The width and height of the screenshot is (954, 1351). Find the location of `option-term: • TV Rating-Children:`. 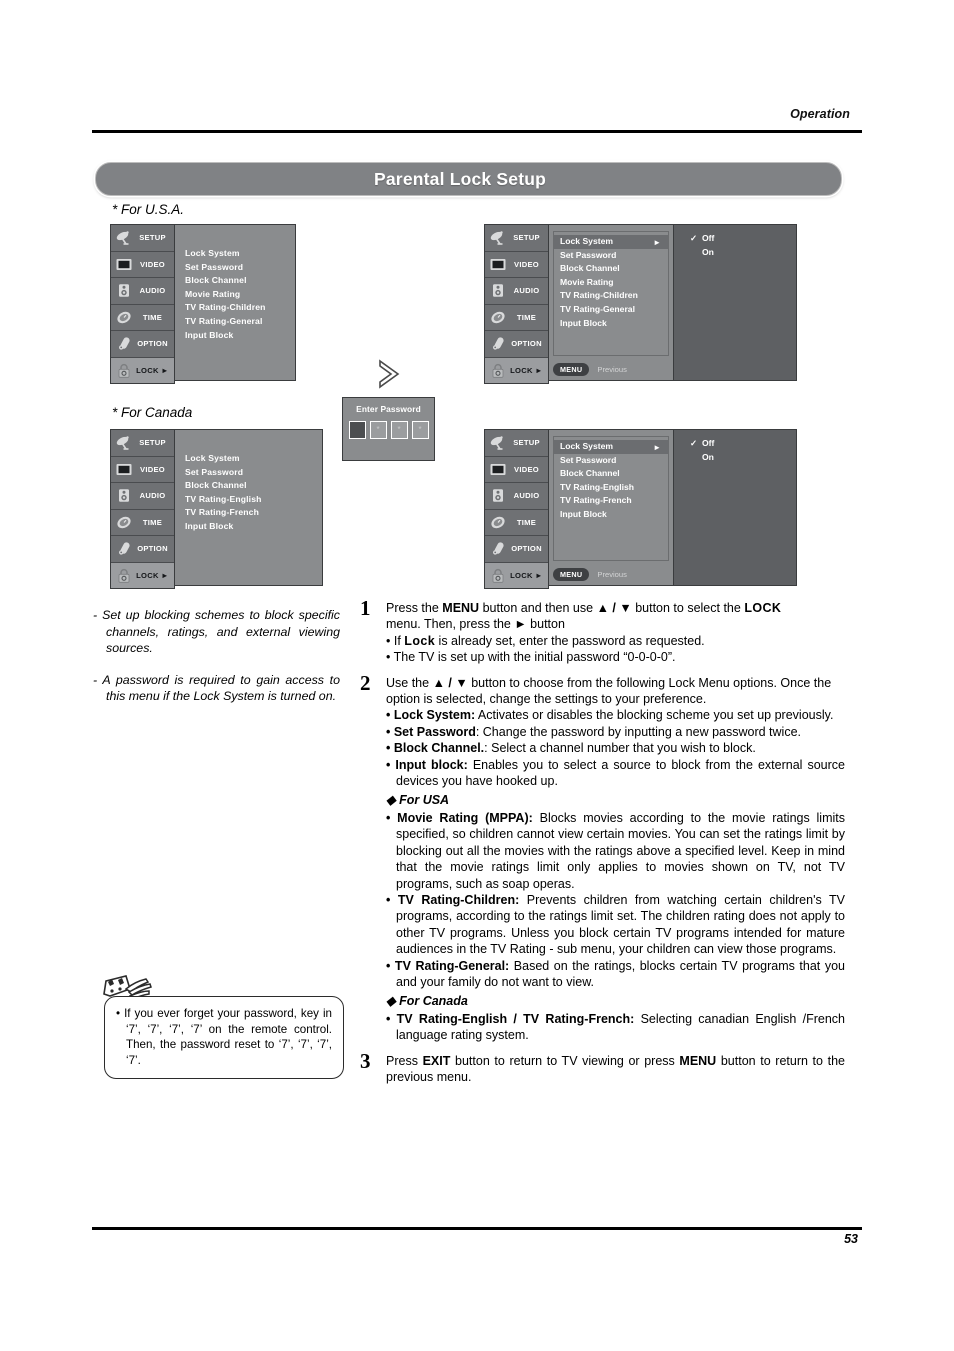

option-term: • TV Rating-Children: is located at coordinates (453, 899).